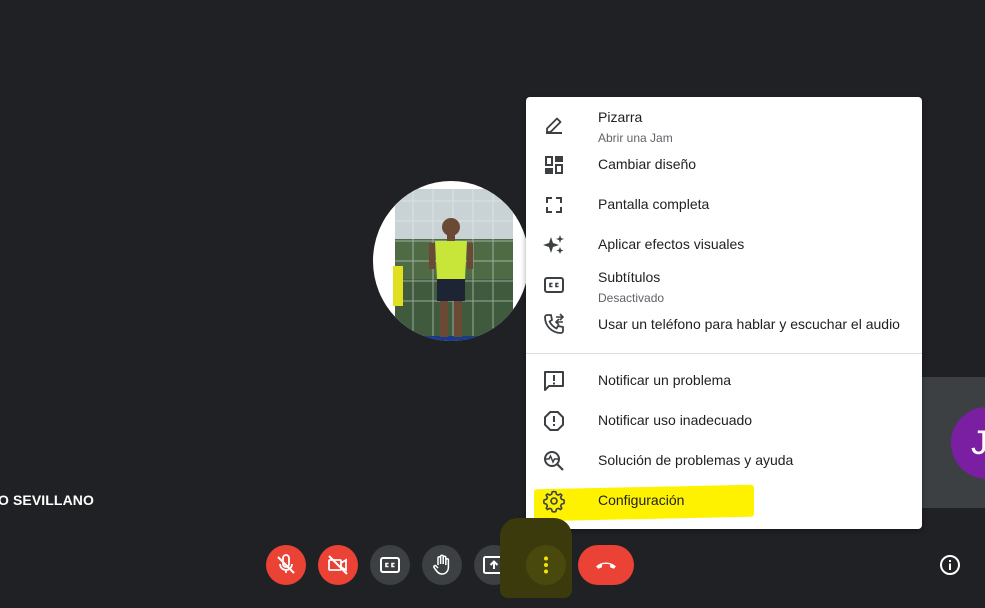  Describe the element at coordinates (554, 461) in the screenshot. I see `troubleshoot-icon` at that location.